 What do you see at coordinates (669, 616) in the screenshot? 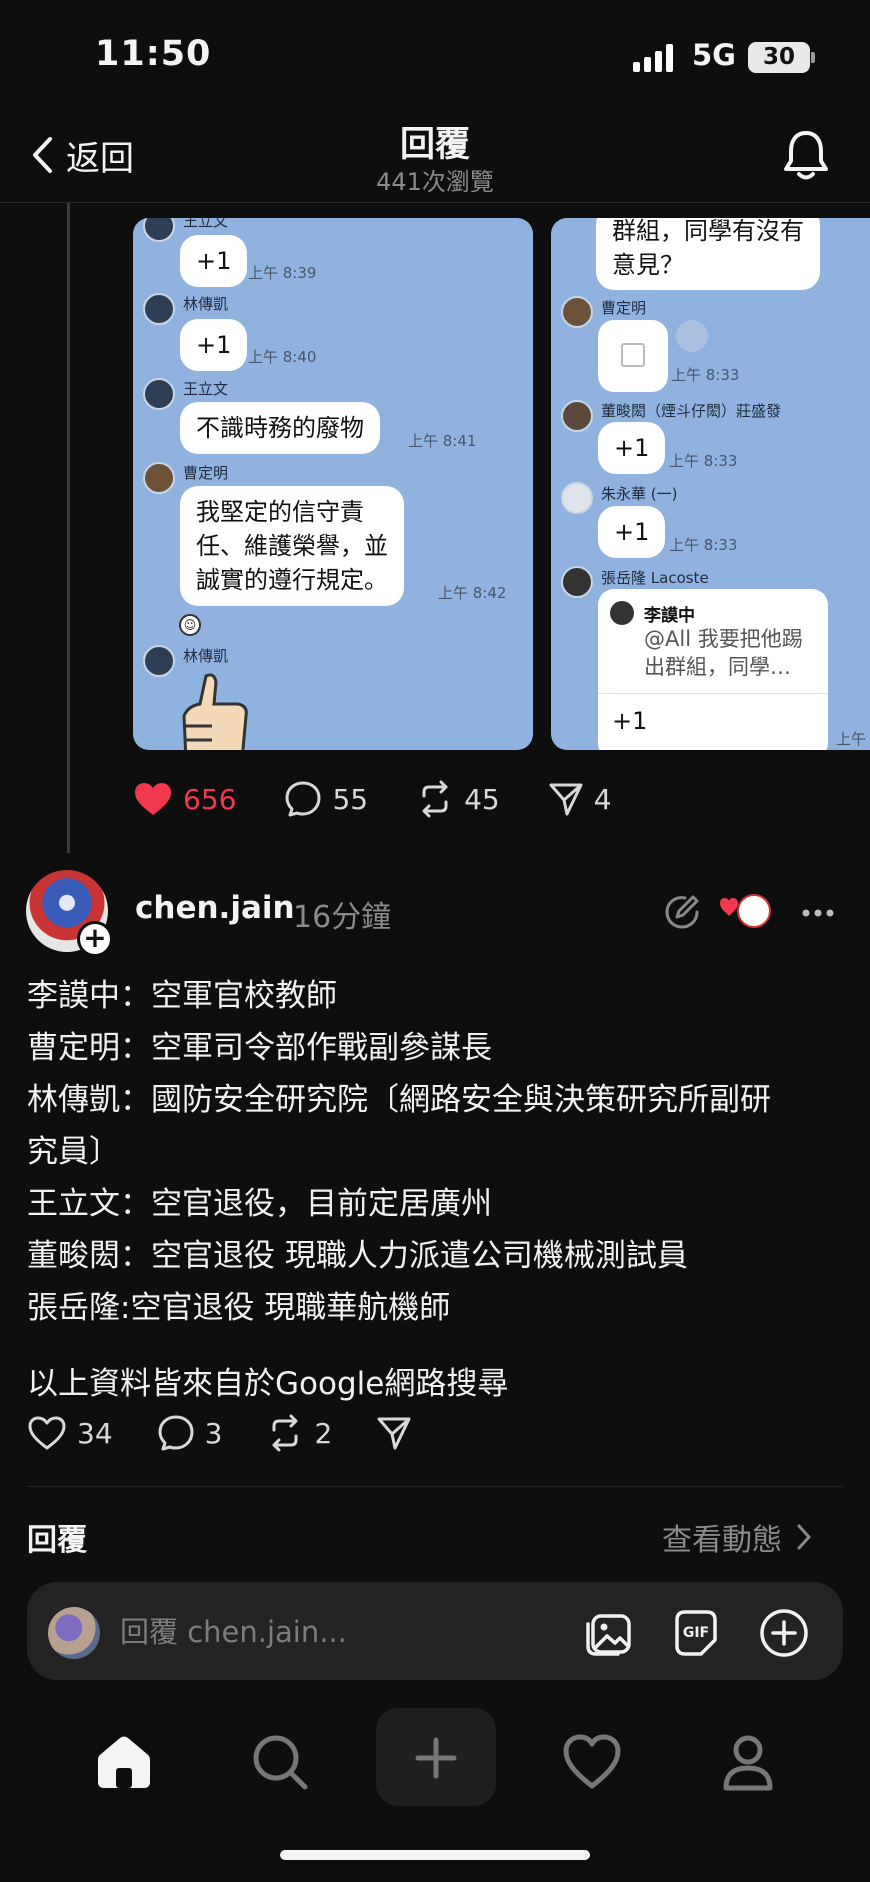
I see `quote-sender-name: 李謨中` at bounding box center [669, 616].